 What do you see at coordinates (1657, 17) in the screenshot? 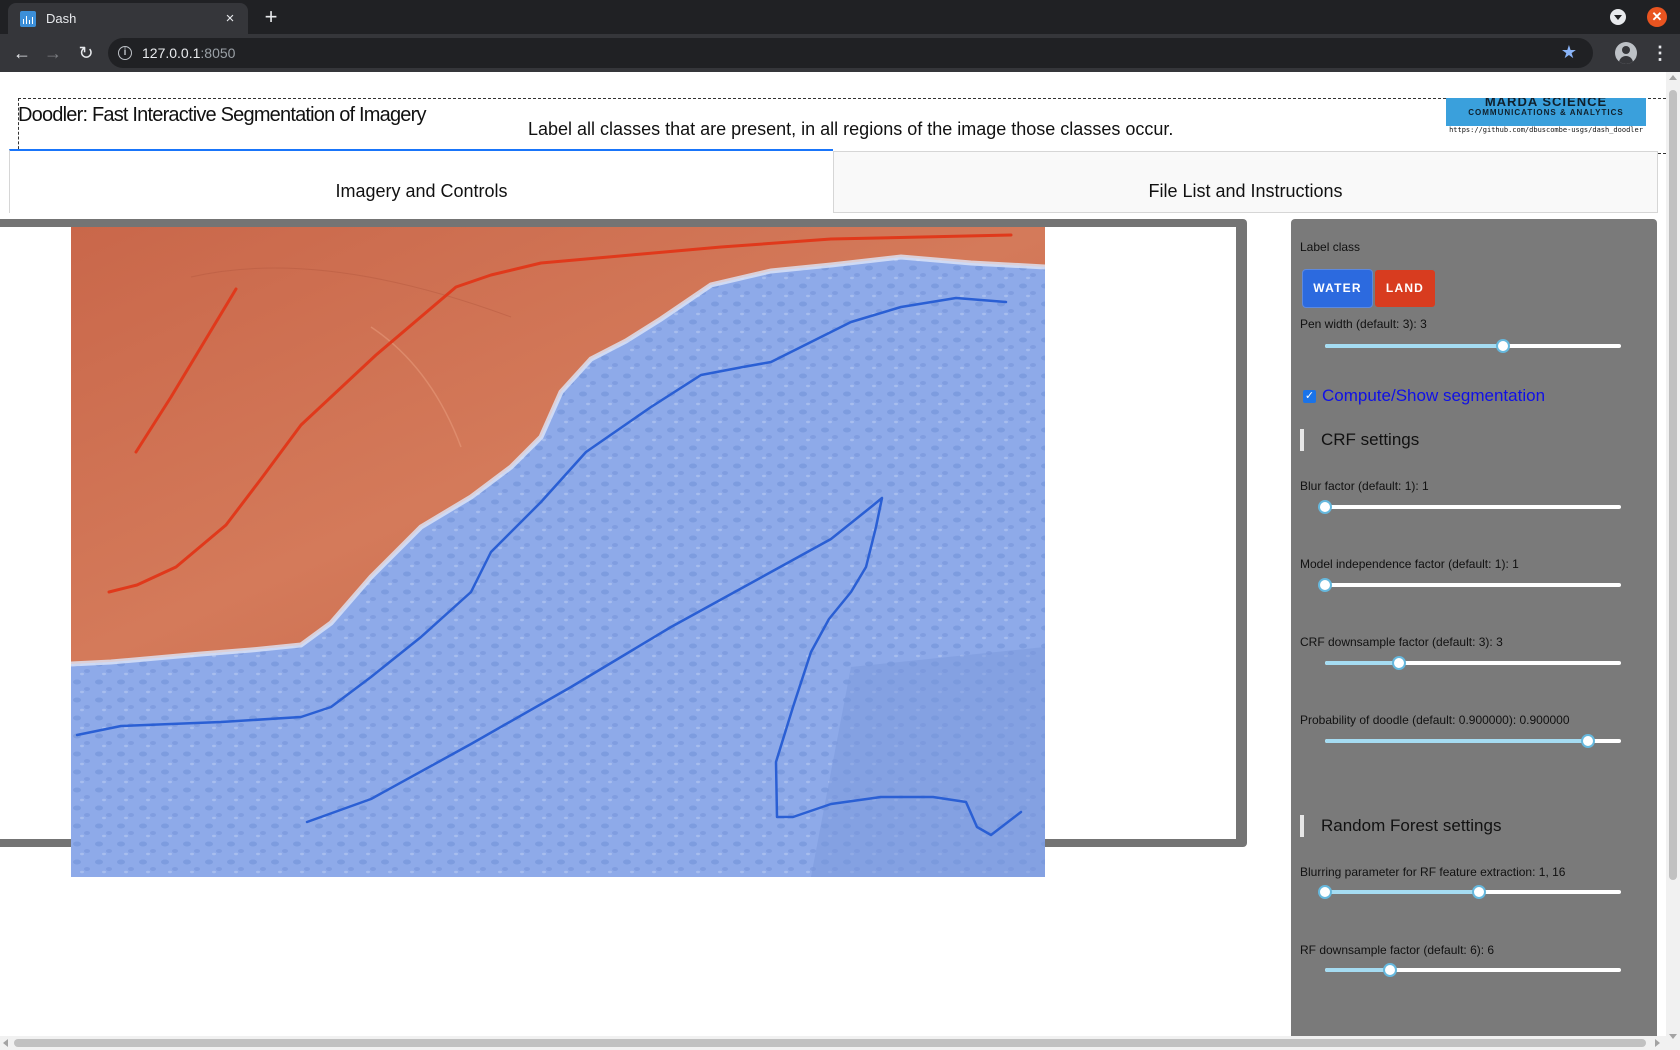
I see `window-close-button: ✕` at bounding box center [1657, 17].